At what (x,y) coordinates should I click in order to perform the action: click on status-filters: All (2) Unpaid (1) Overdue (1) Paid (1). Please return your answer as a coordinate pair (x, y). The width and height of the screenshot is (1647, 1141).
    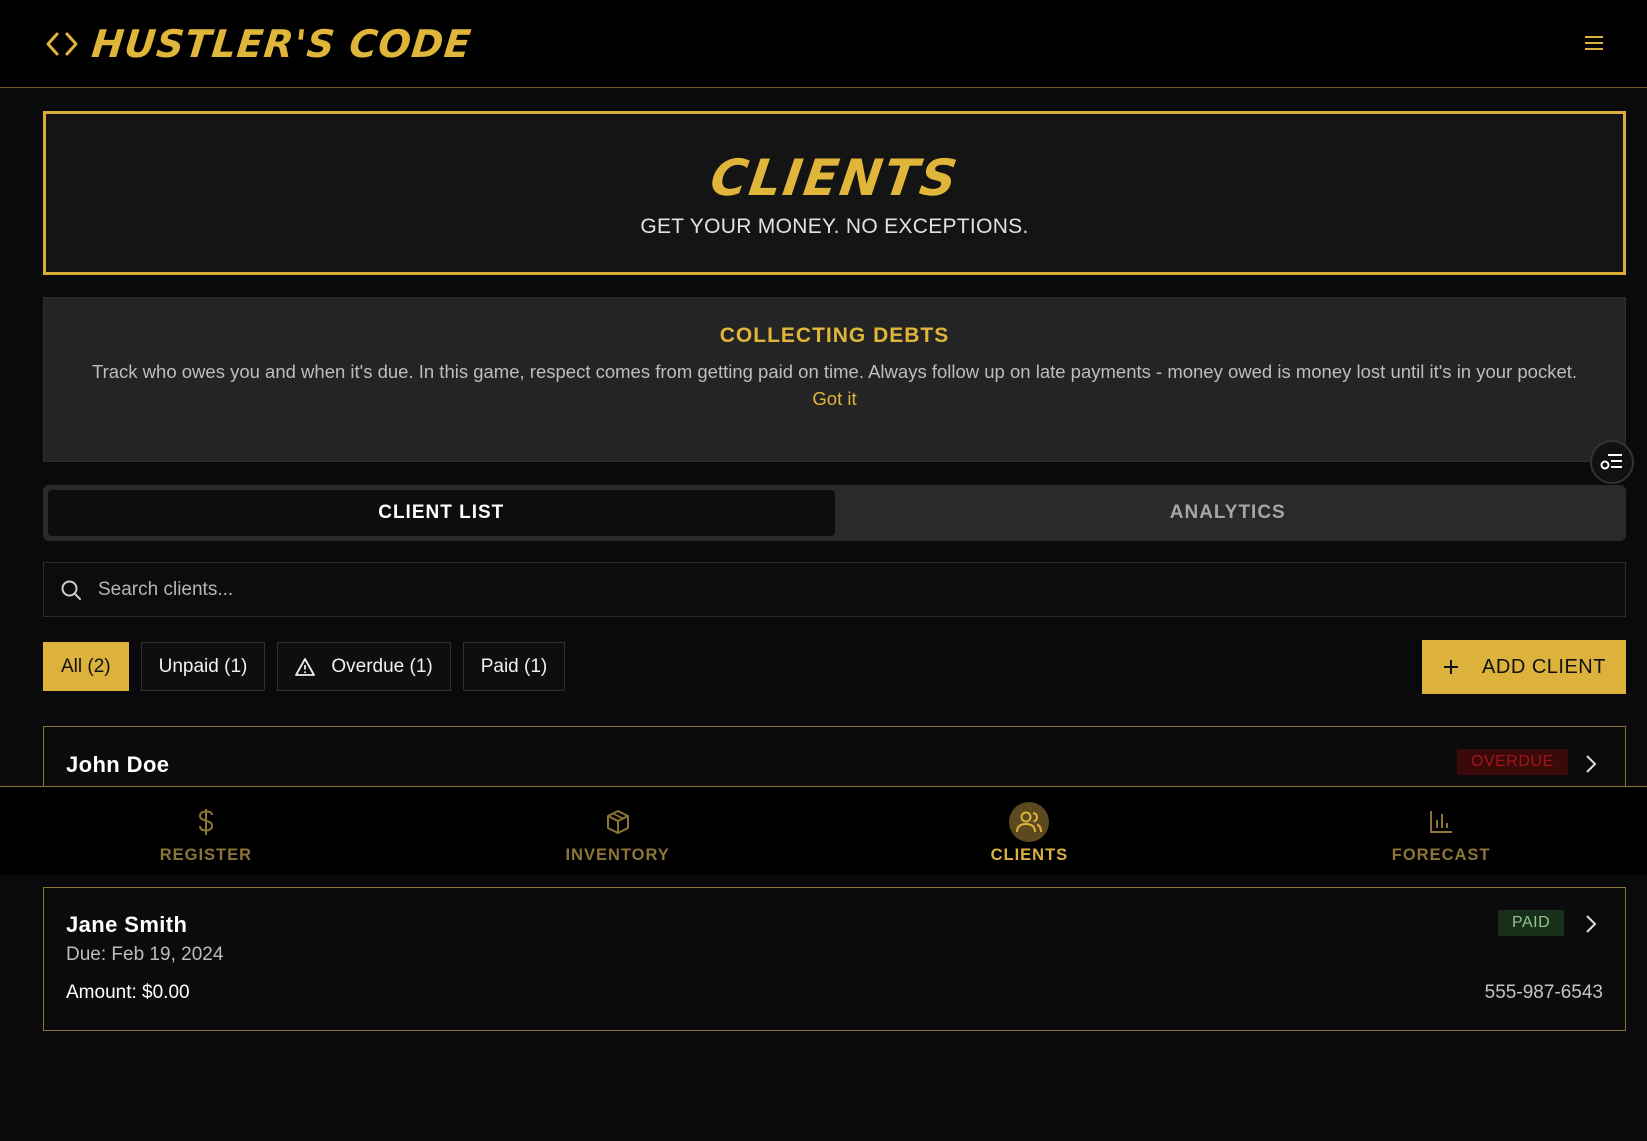
    Looking at the image, I should click on (304, 666).